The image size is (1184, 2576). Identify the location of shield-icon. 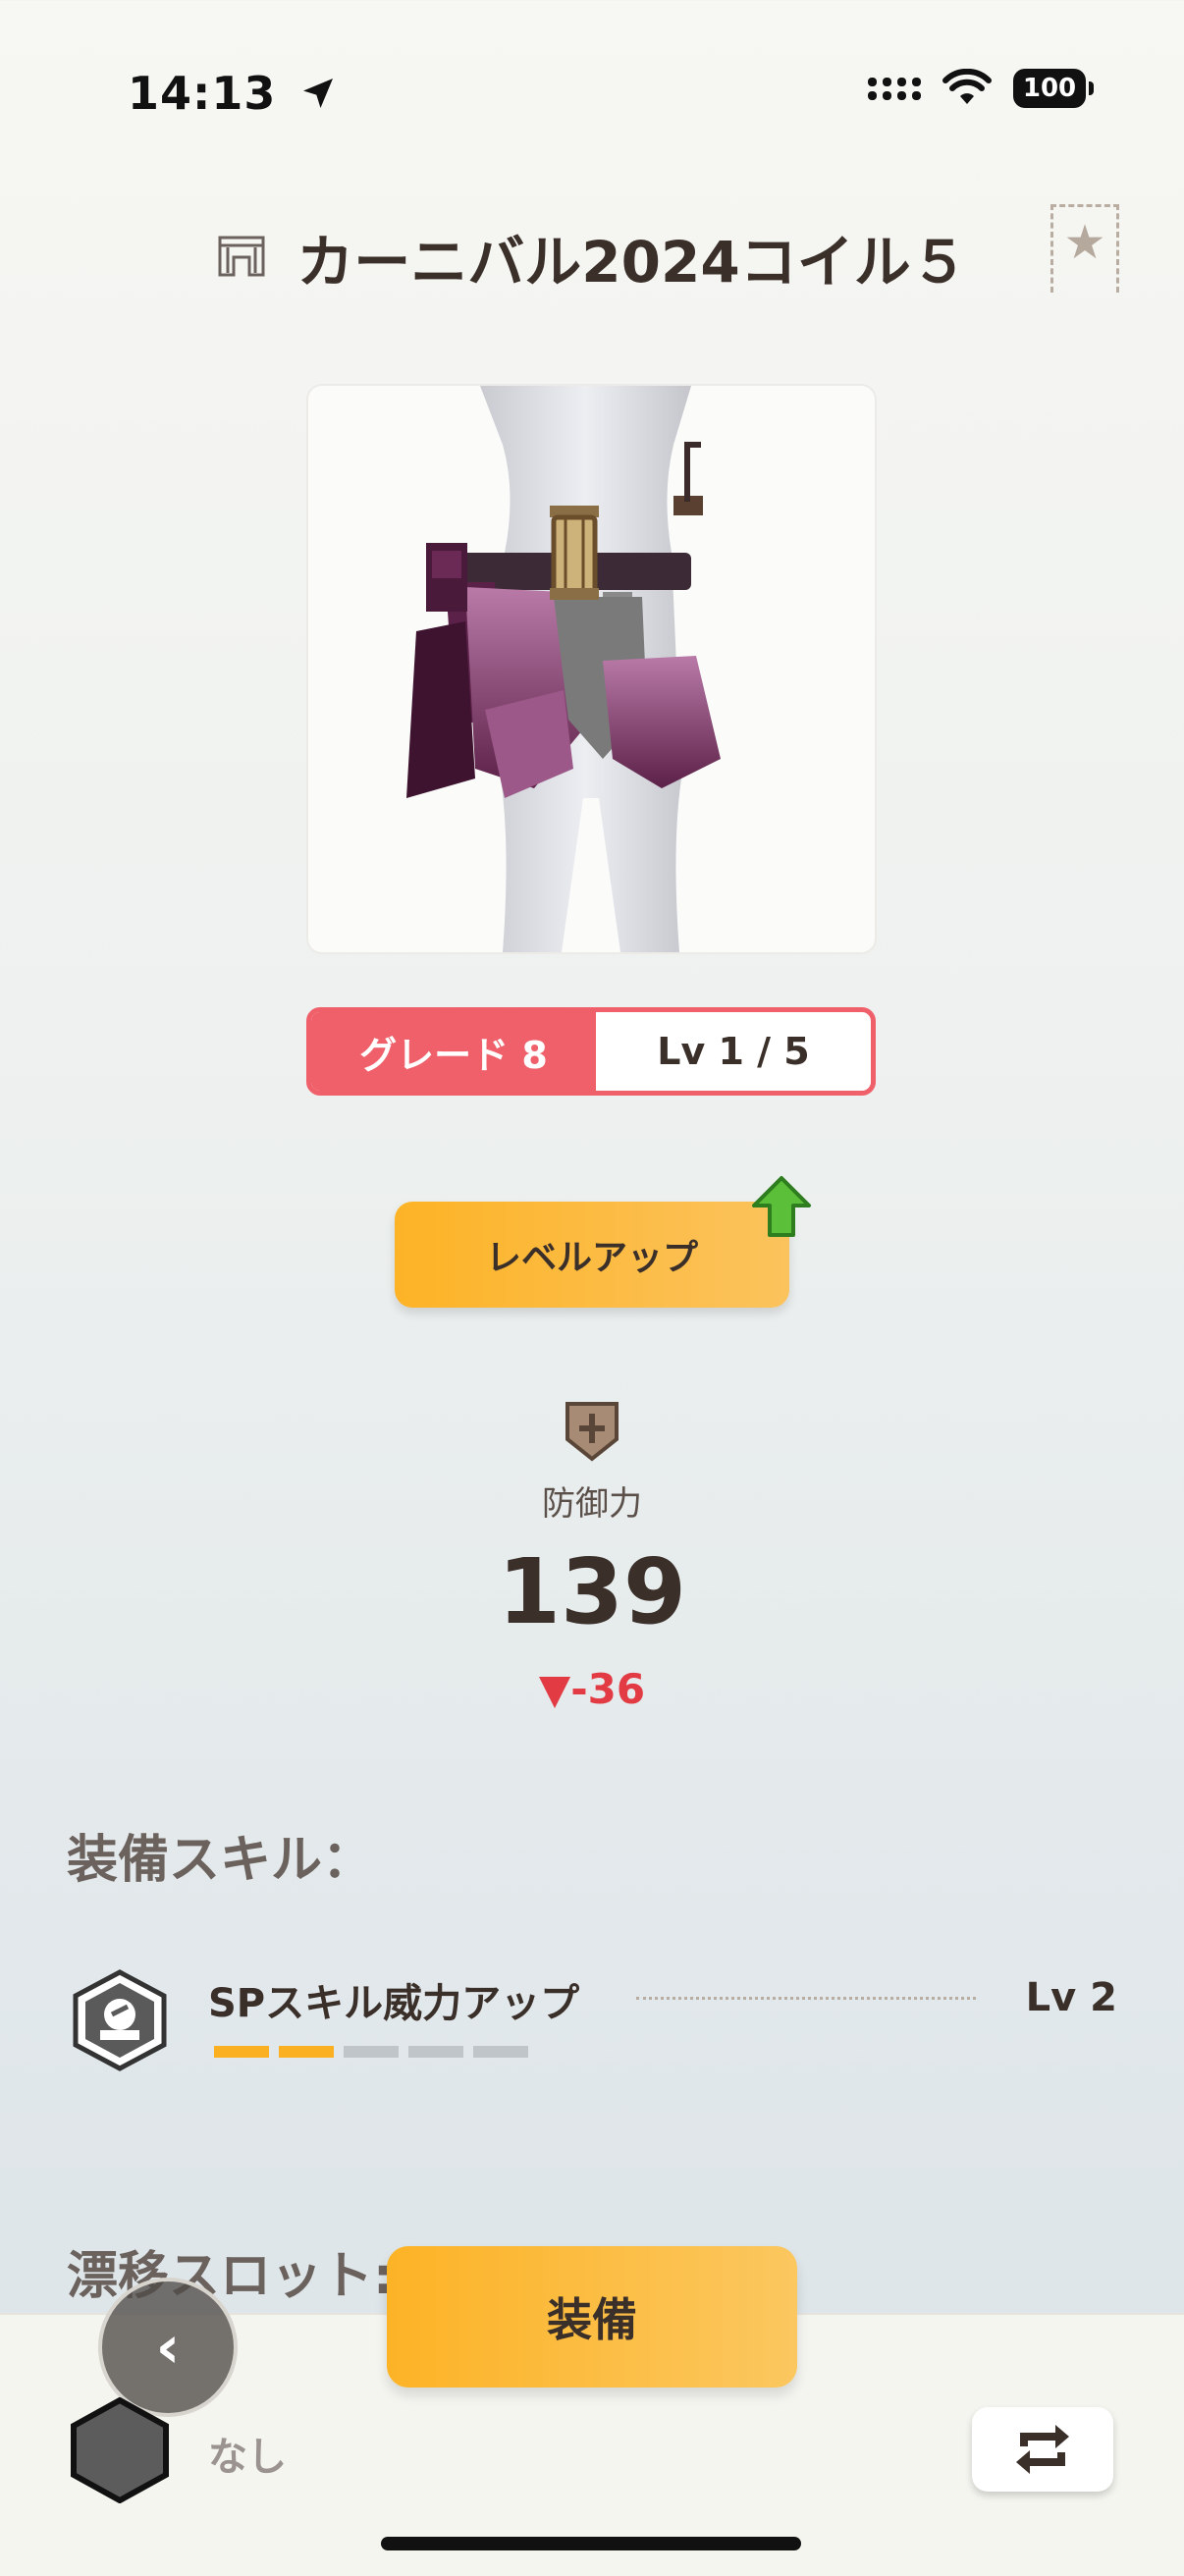
(592, 1432).